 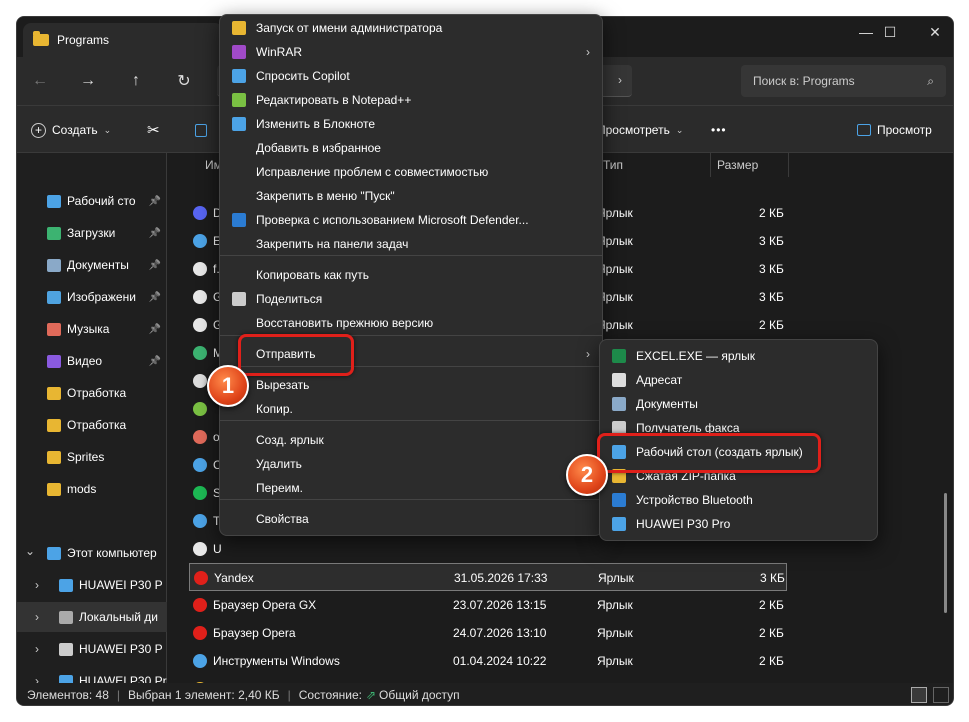 I want to click on submenu-item: HUAWEI P30 Pro, so click(x=738, y=524).